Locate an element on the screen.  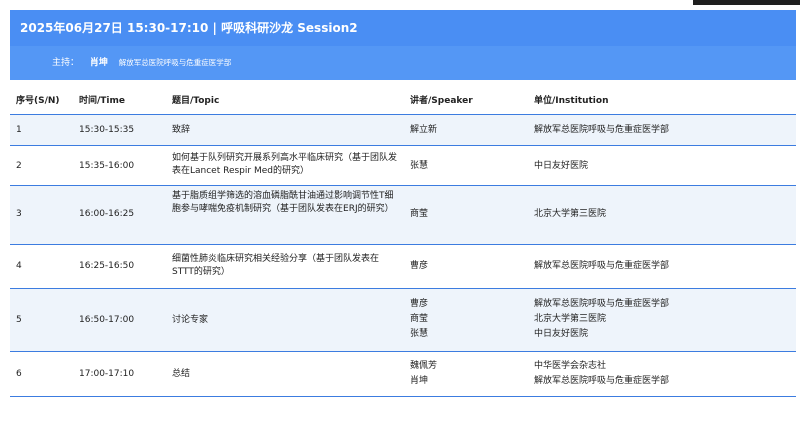
row-sn: 5 is located at coordinates (19, 320).